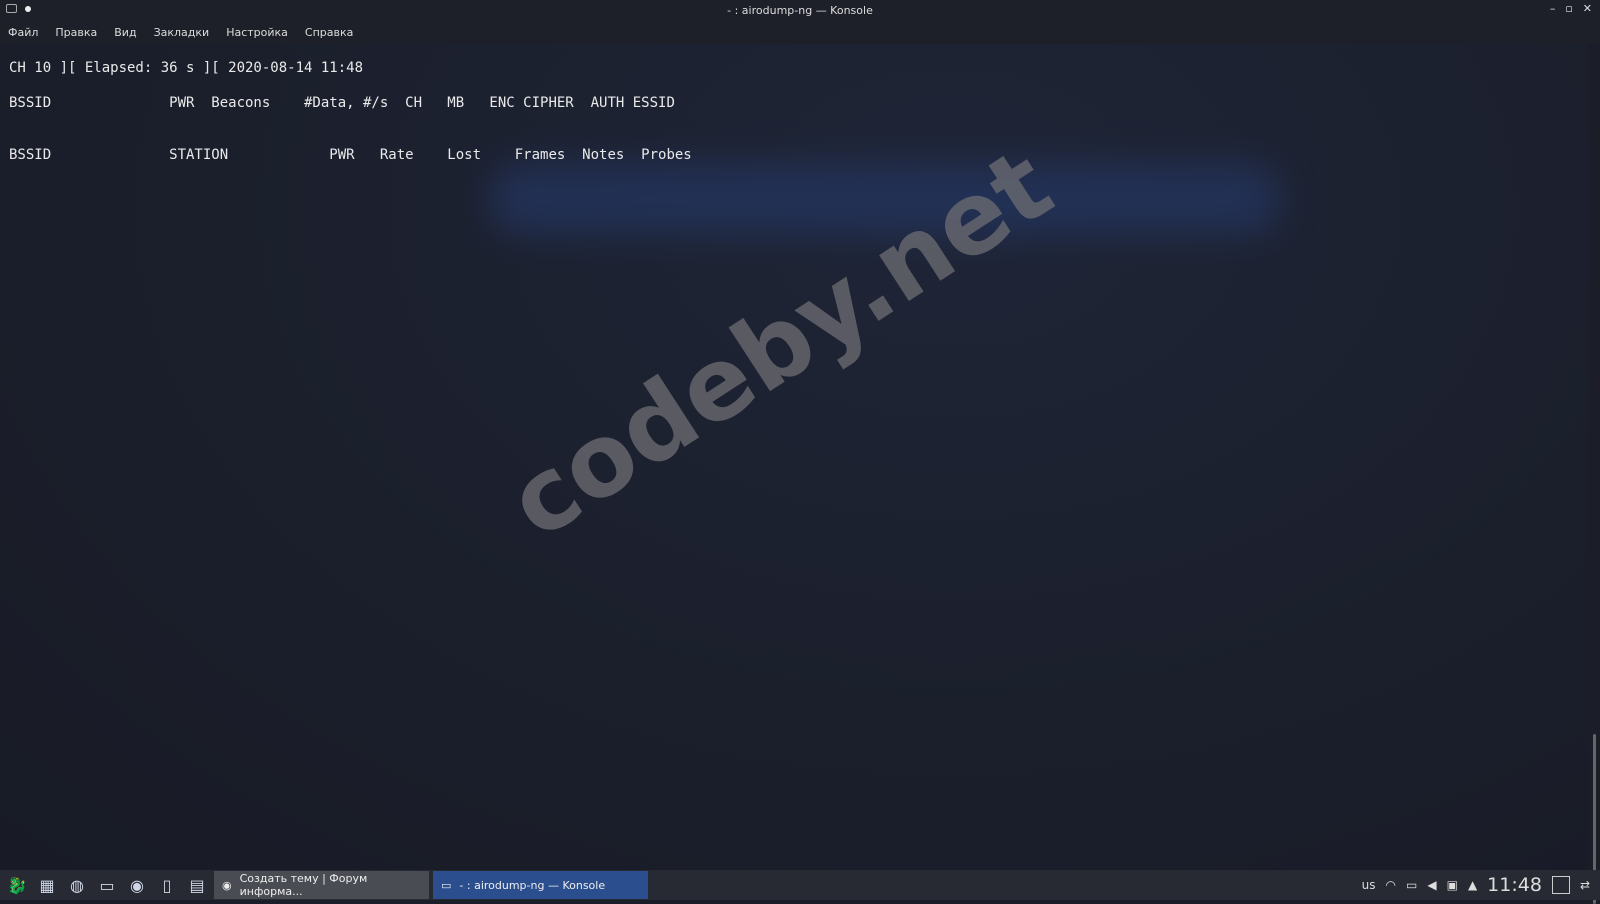 The image size is (1600, 904). What do you see at coordinates (77, 885) in the screenshot?
I see `browser-icon: ◍` at bounding box center [77, 885].